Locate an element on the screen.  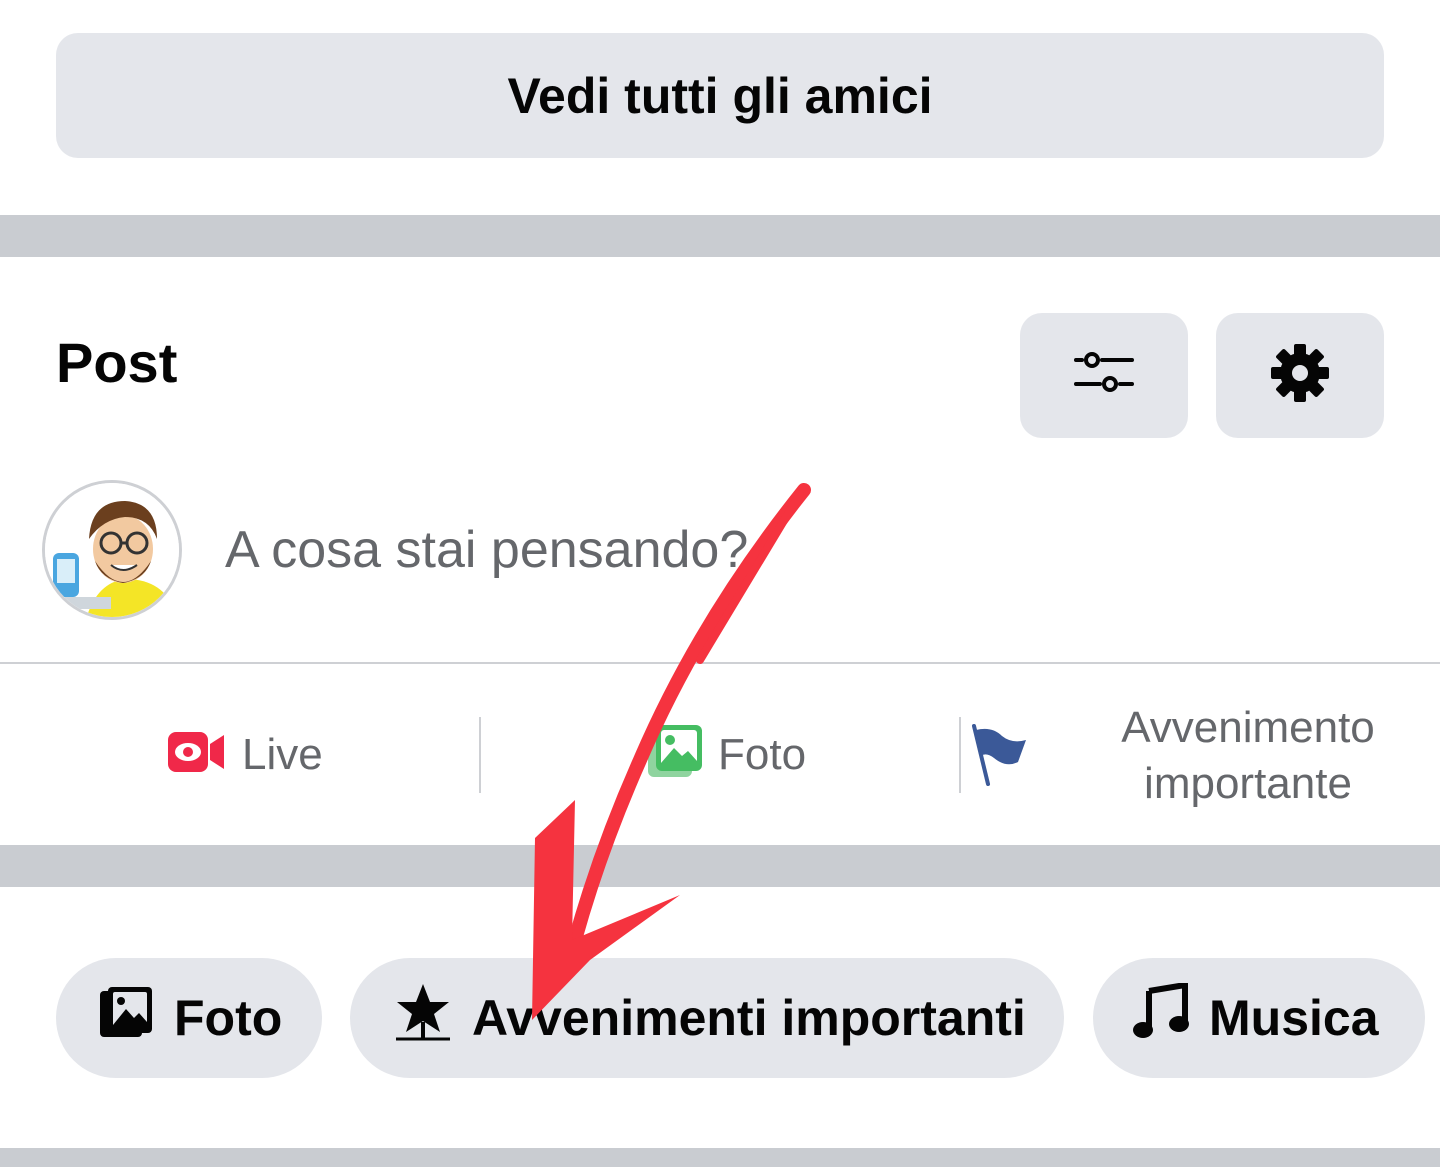
post-settings-button is located at coordinates (1300, 375).